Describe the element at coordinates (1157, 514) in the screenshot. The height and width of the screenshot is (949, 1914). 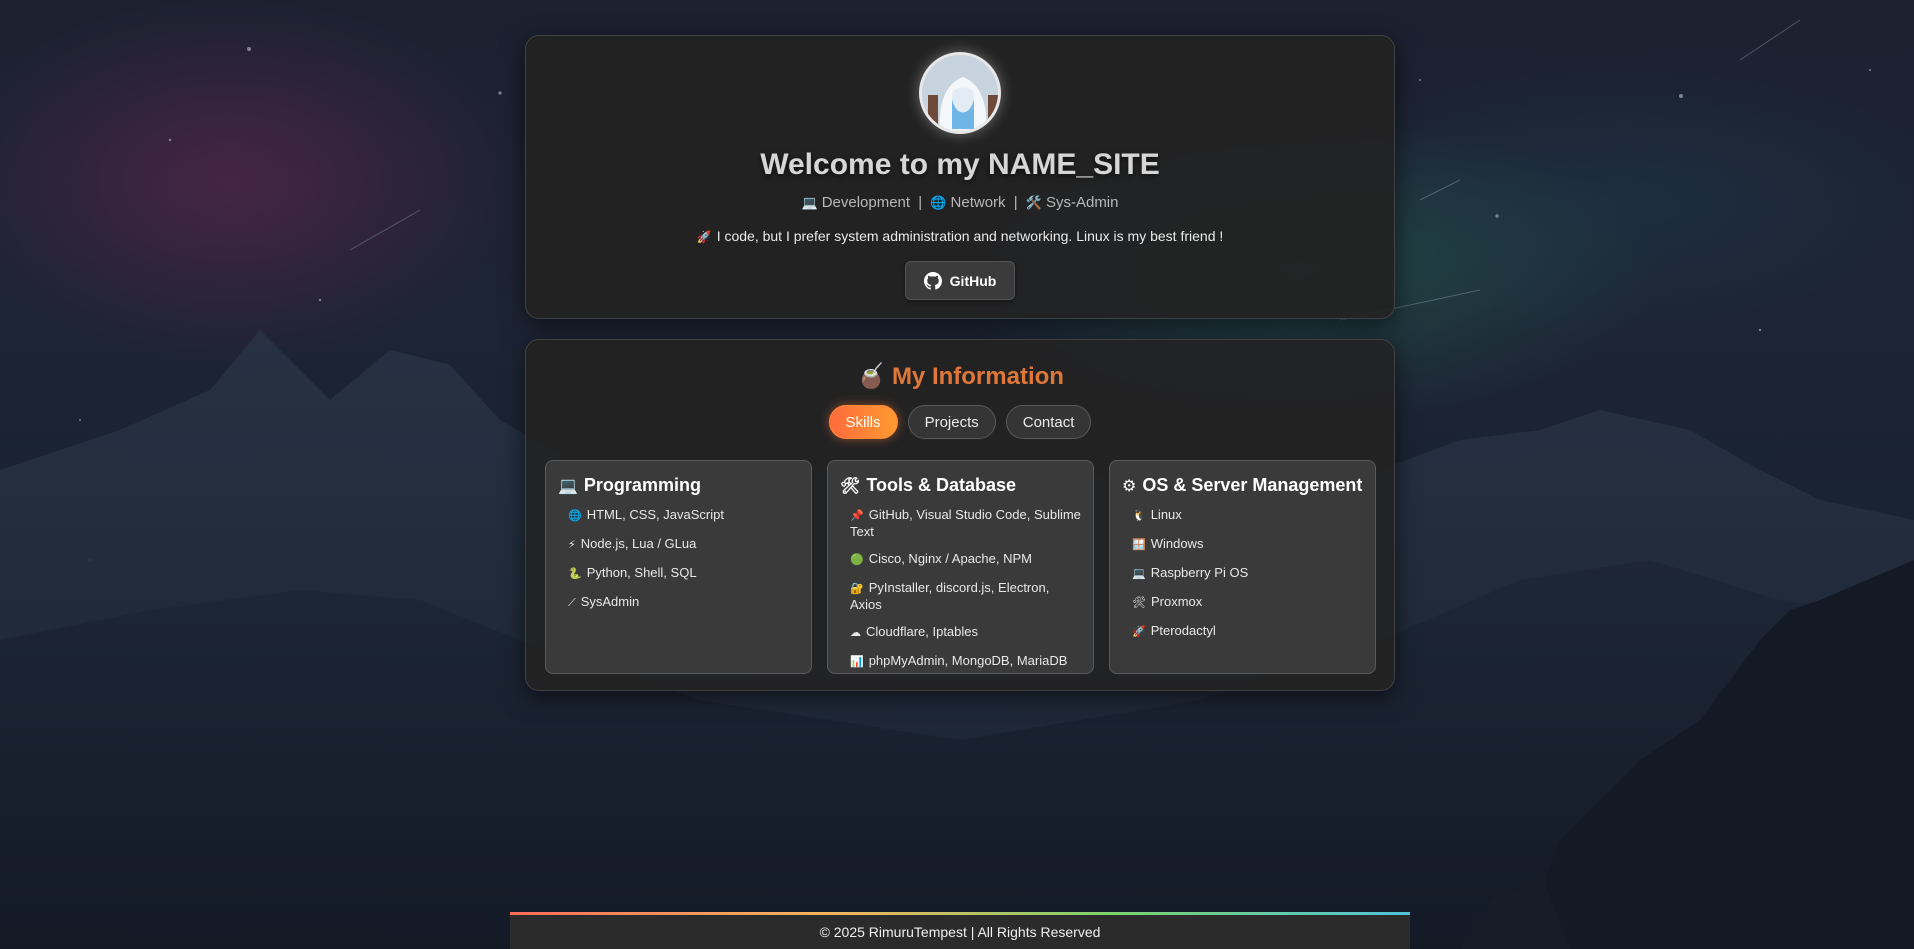
I see `list-item: 🐧 Linux` at that location.